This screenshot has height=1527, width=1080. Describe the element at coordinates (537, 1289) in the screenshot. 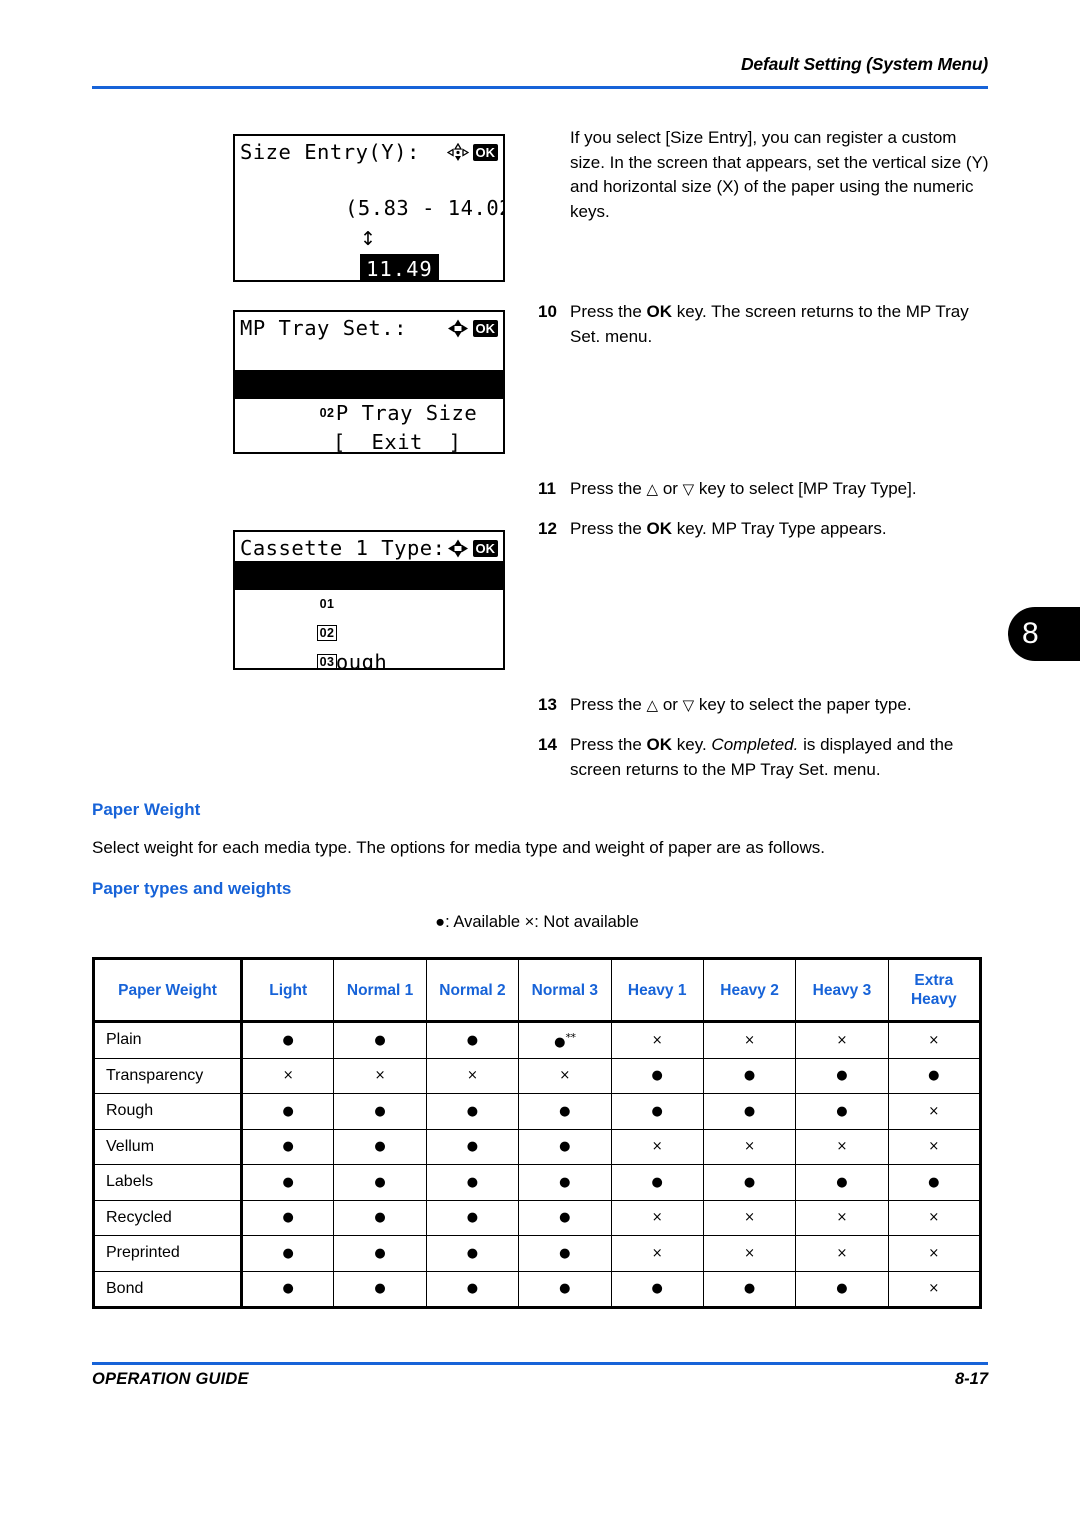

I see `table-row: Bond ● ● ● ● ● ● ● ×` at that location.